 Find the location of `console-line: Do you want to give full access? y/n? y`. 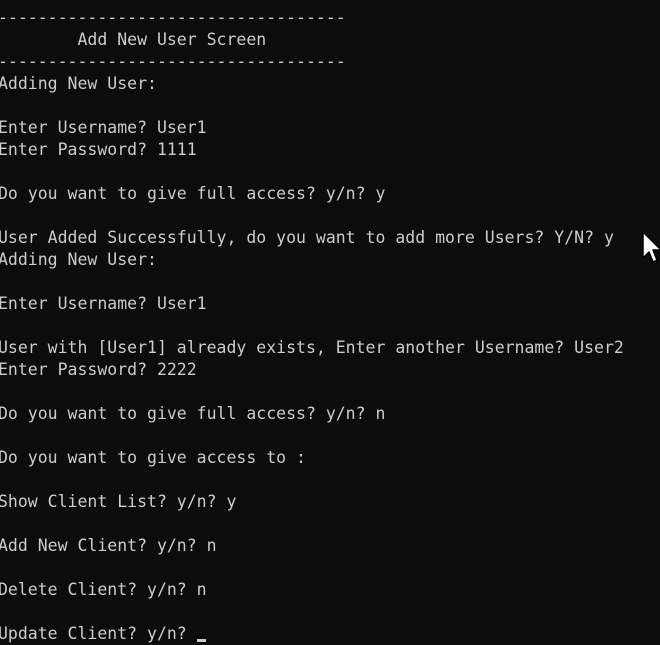

console-line: Do you want to give full access? y/n? y is located at coordinates (193, 193).